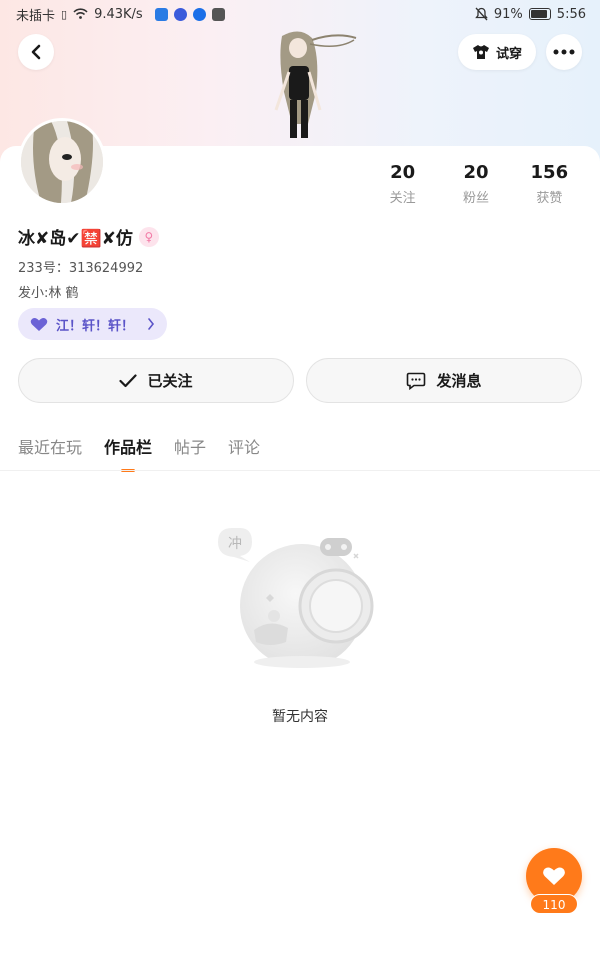  Describe the element at coordinates (128, 447) in the screenshot. I see `tab-works-label: 作品栏` at that location.